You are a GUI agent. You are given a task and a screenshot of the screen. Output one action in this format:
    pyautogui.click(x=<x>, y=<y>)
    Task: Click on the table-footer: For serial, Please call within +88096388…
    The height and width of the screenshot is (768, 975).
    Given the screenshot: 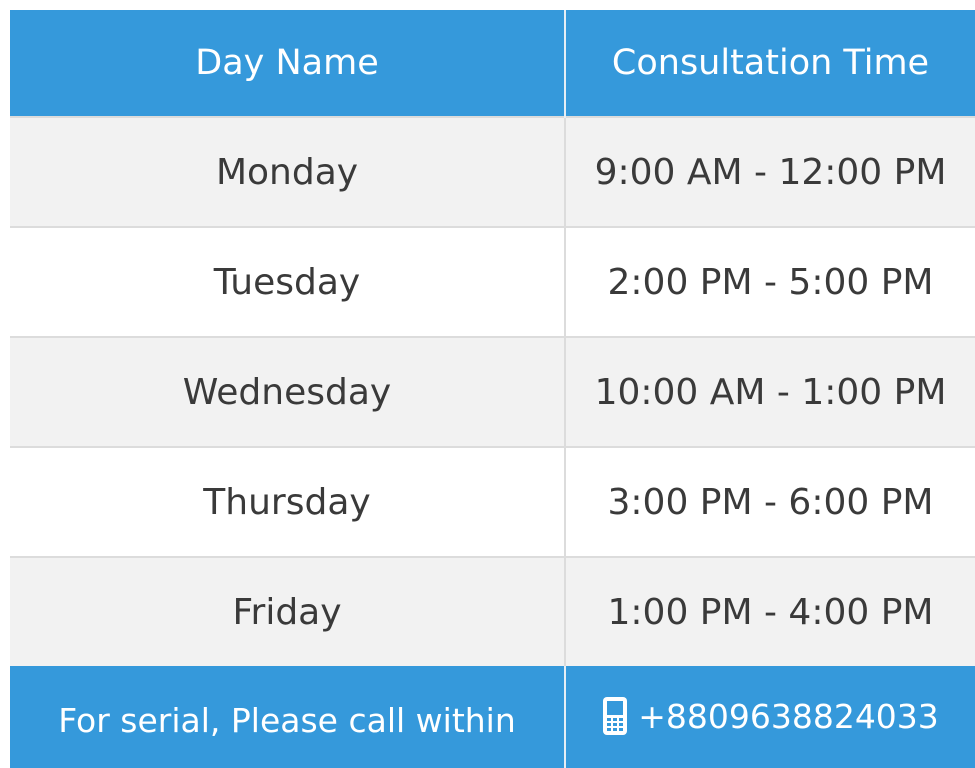 What is the action you would take?
    pyautogui.click(x=492, y=717)
    